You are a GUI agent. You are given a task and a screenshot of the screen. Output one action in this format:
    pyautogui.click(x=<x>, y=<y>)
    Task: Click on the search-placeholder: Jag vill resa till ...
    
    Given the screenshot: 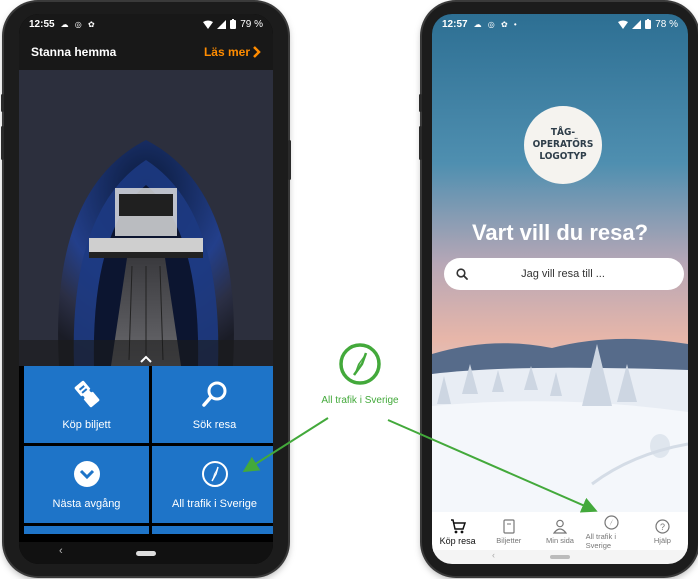 What is the action you would take?
    pyautogui.click(x=563, y=274)
    